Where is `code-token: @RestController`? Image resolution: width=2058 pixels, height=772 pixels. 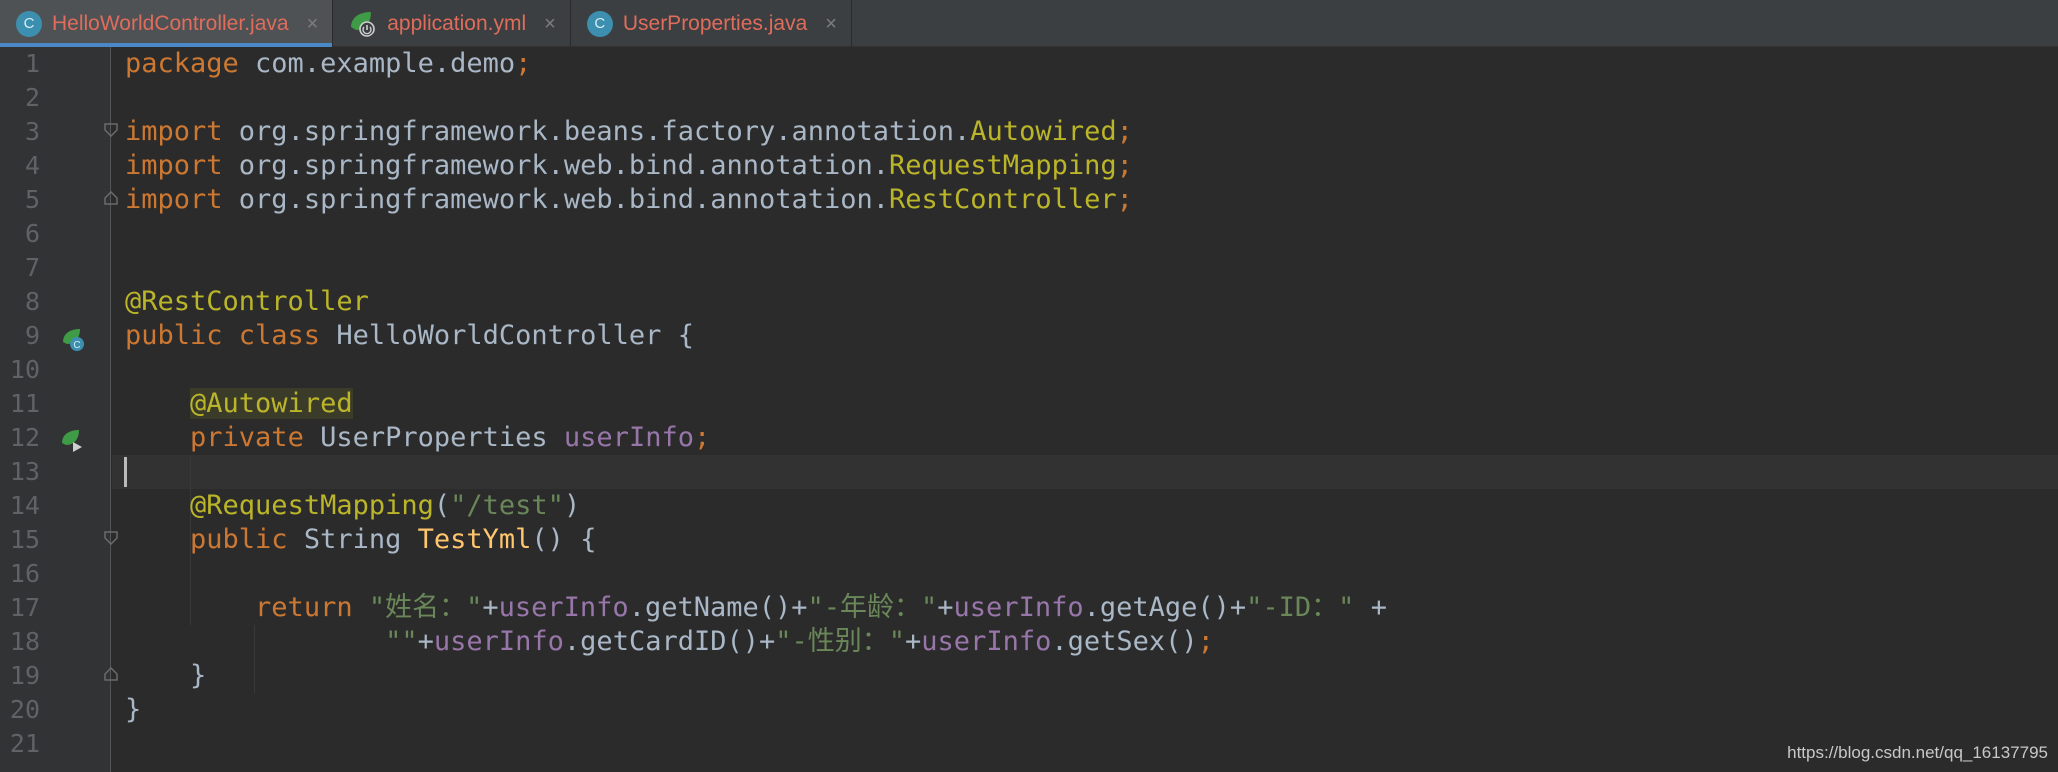
code-token: @RestController is located at coordinates (247, 301).